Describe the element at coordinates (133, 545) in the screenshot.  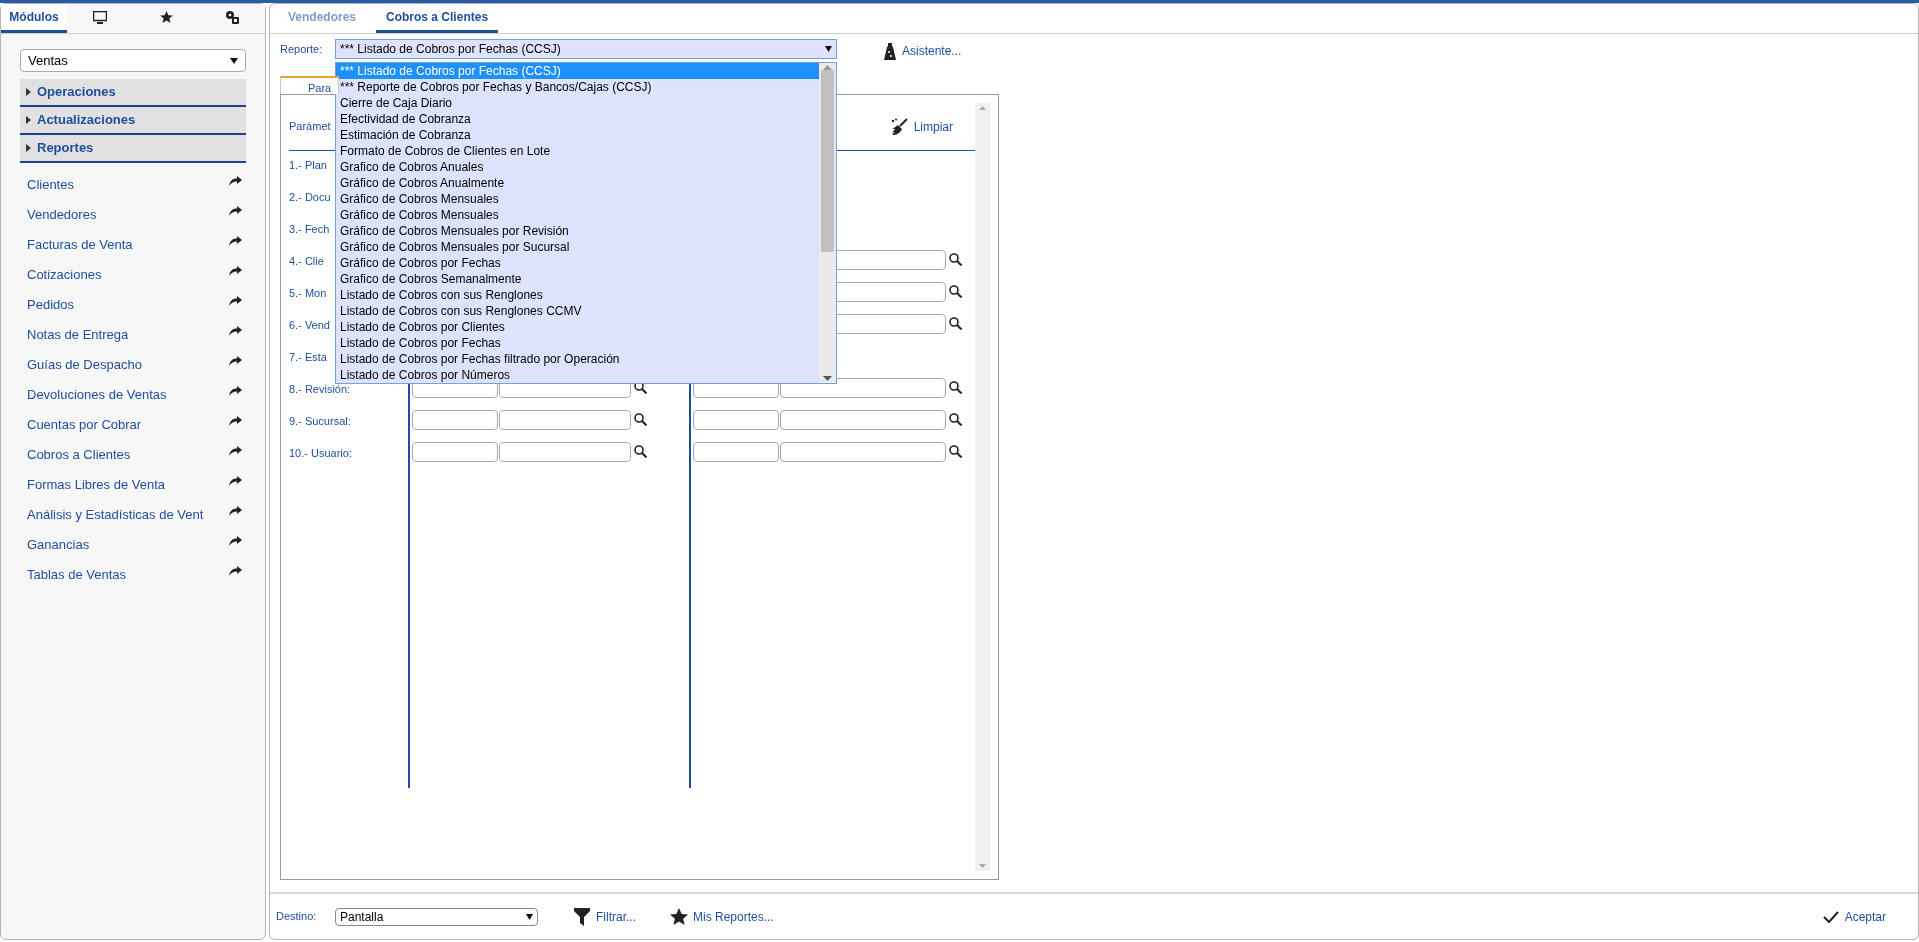
I see `sidebar-item: Ganancias` at that location.